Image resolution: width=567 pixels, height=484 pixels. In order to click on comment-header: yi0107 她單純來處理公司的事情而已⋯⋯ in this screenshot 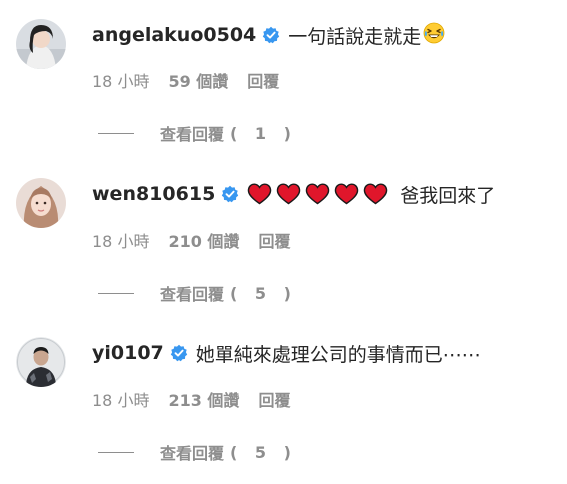, I will do `click(286, 353)`.